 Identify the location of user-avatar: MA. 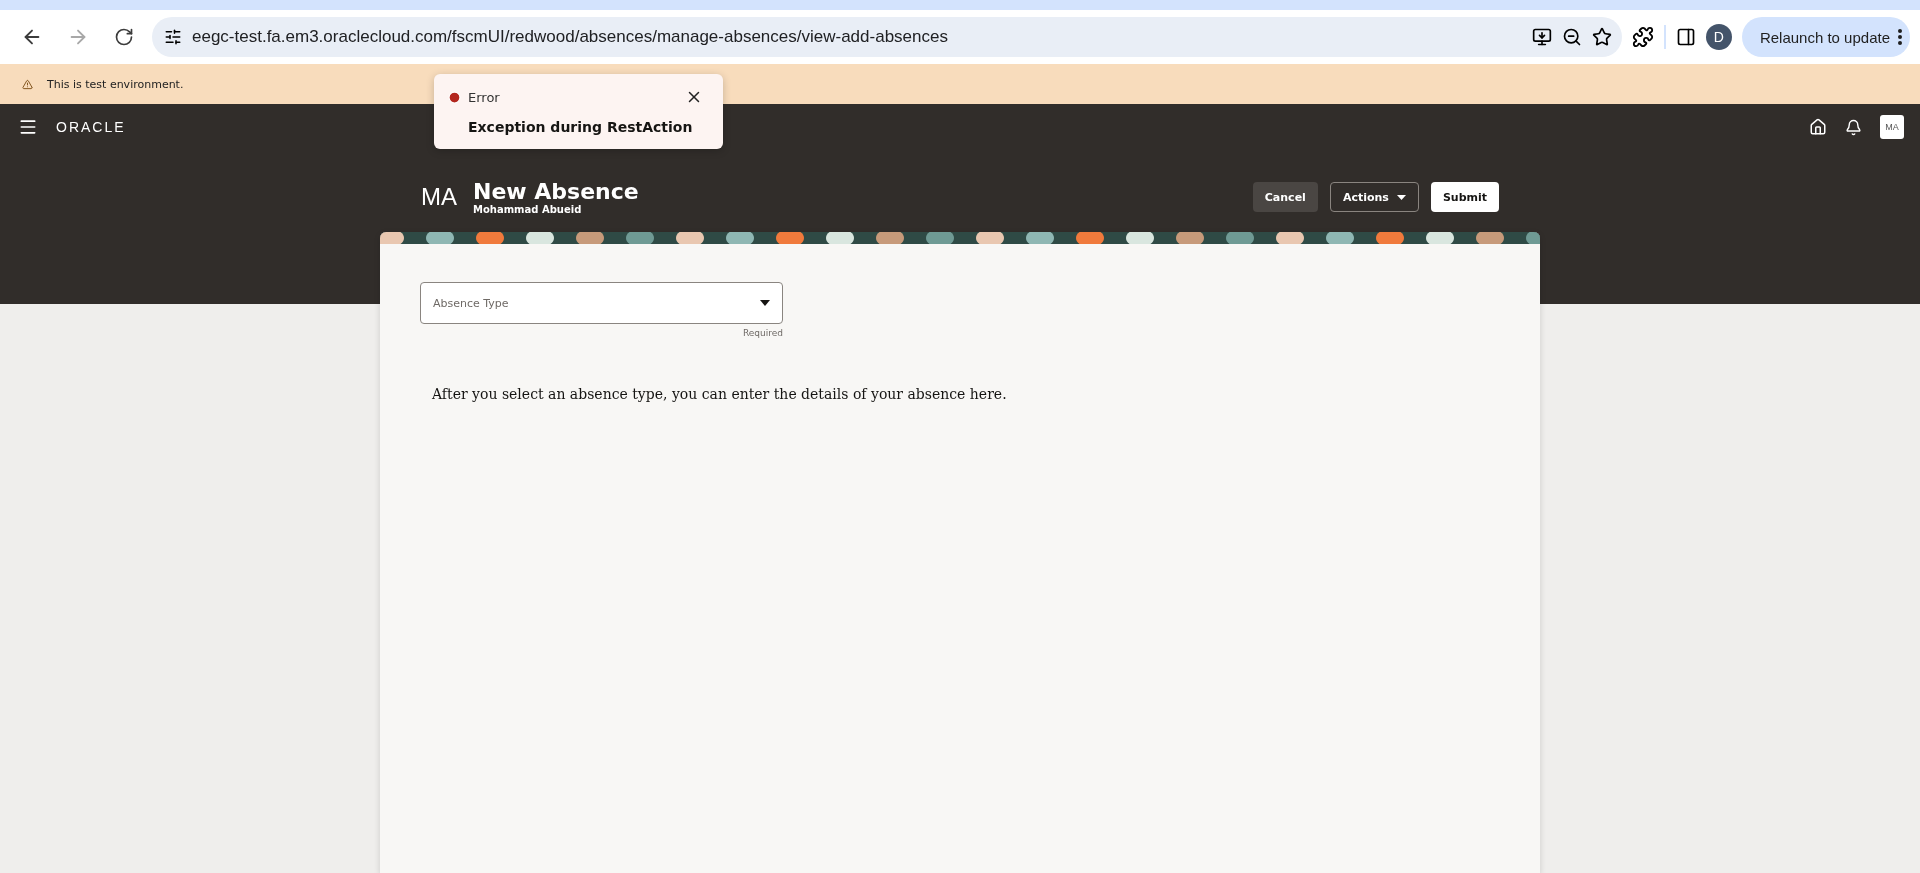
(1892, 127).